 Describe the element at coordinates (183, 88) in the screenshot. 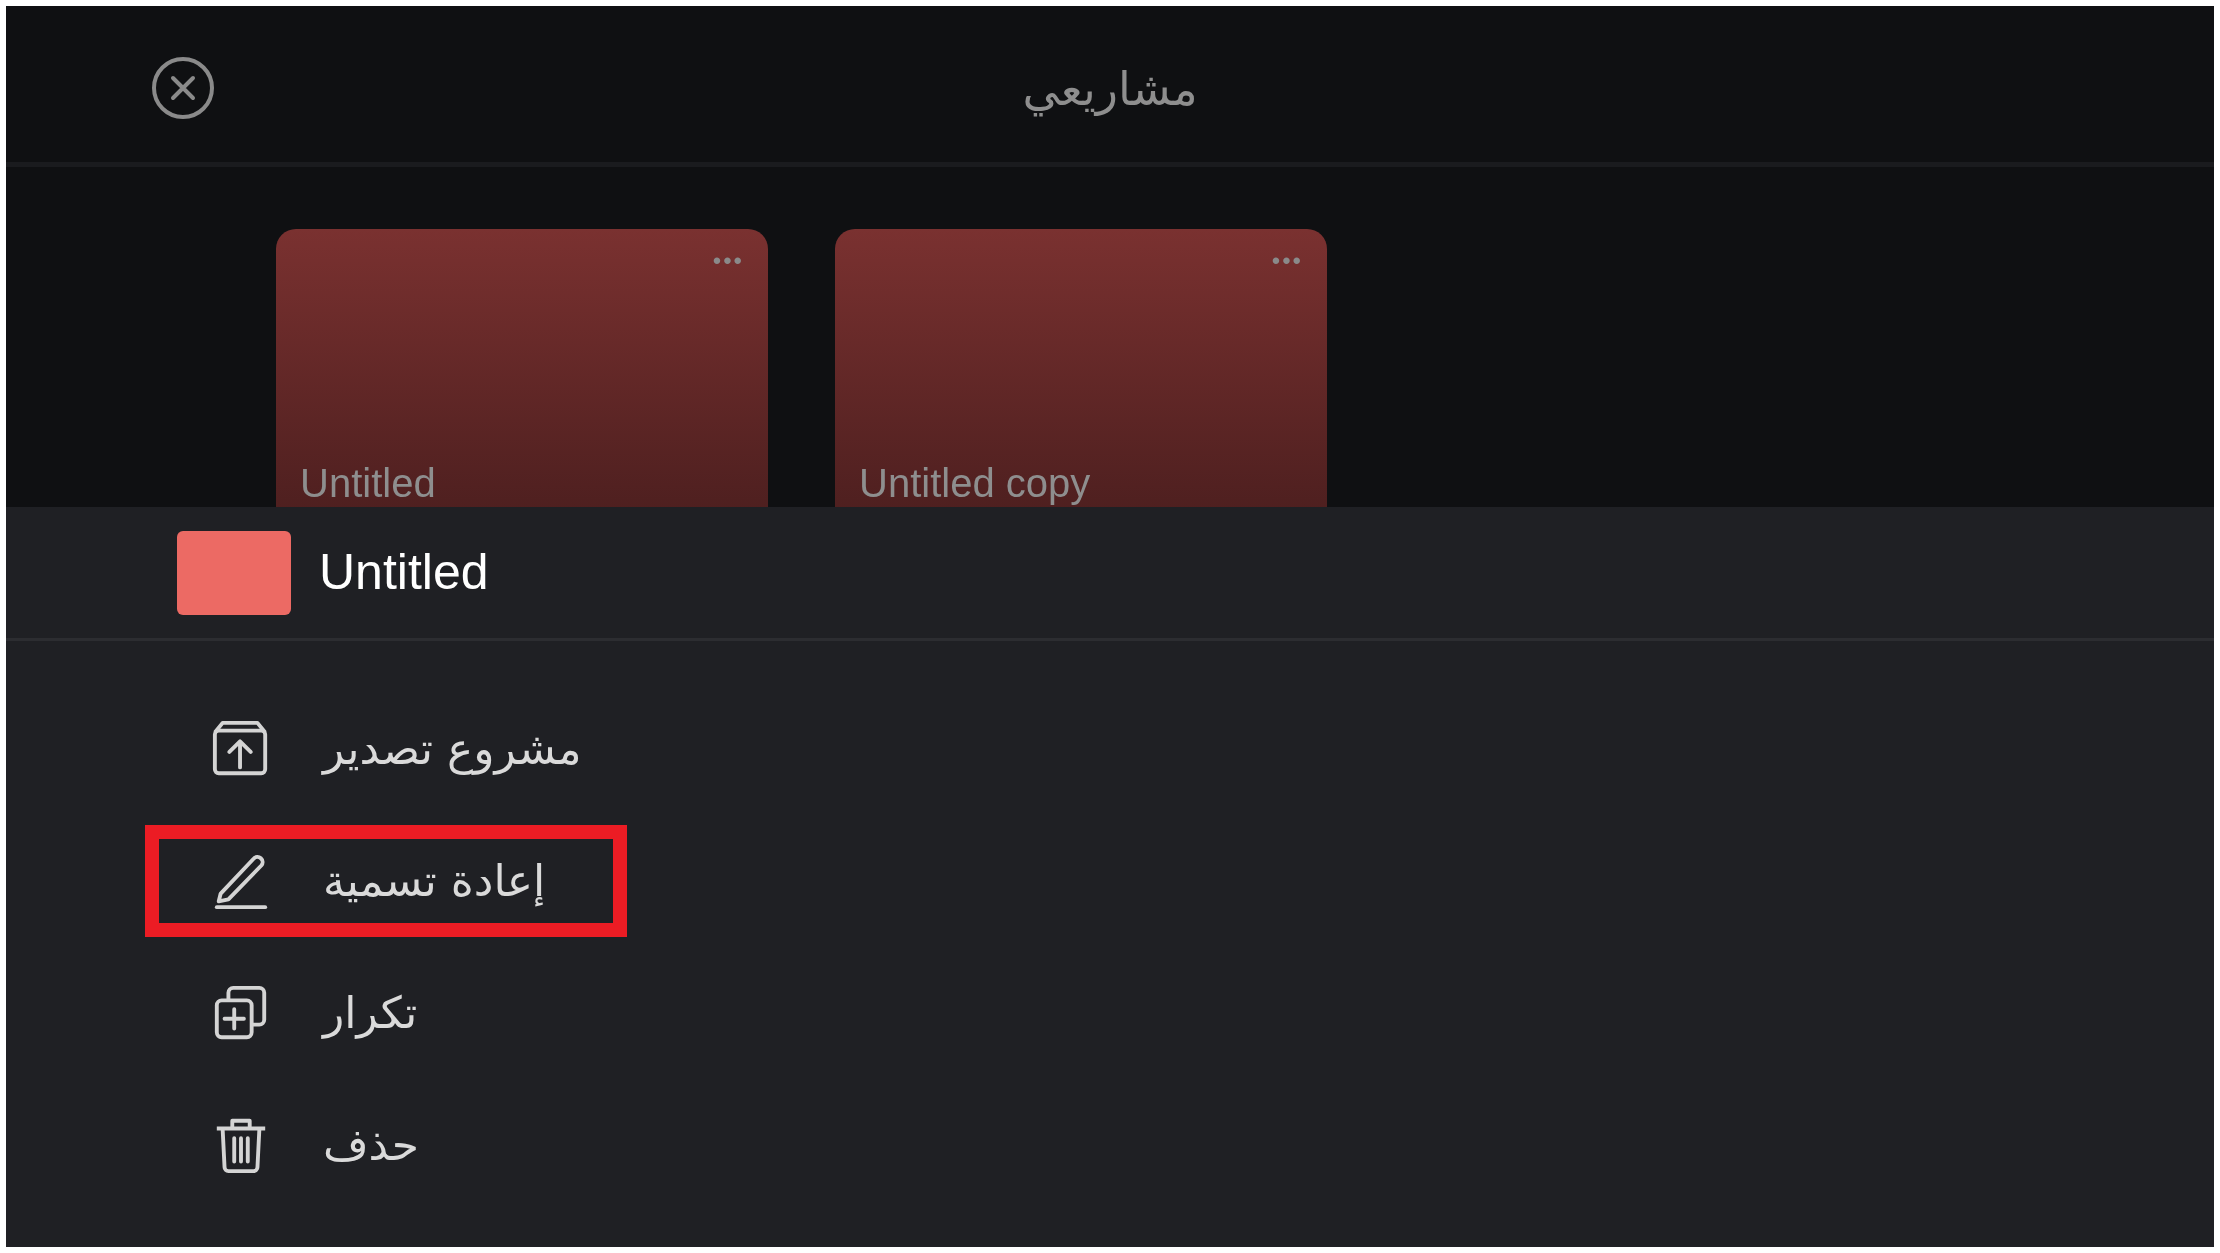

I see `close-icon` at that location.